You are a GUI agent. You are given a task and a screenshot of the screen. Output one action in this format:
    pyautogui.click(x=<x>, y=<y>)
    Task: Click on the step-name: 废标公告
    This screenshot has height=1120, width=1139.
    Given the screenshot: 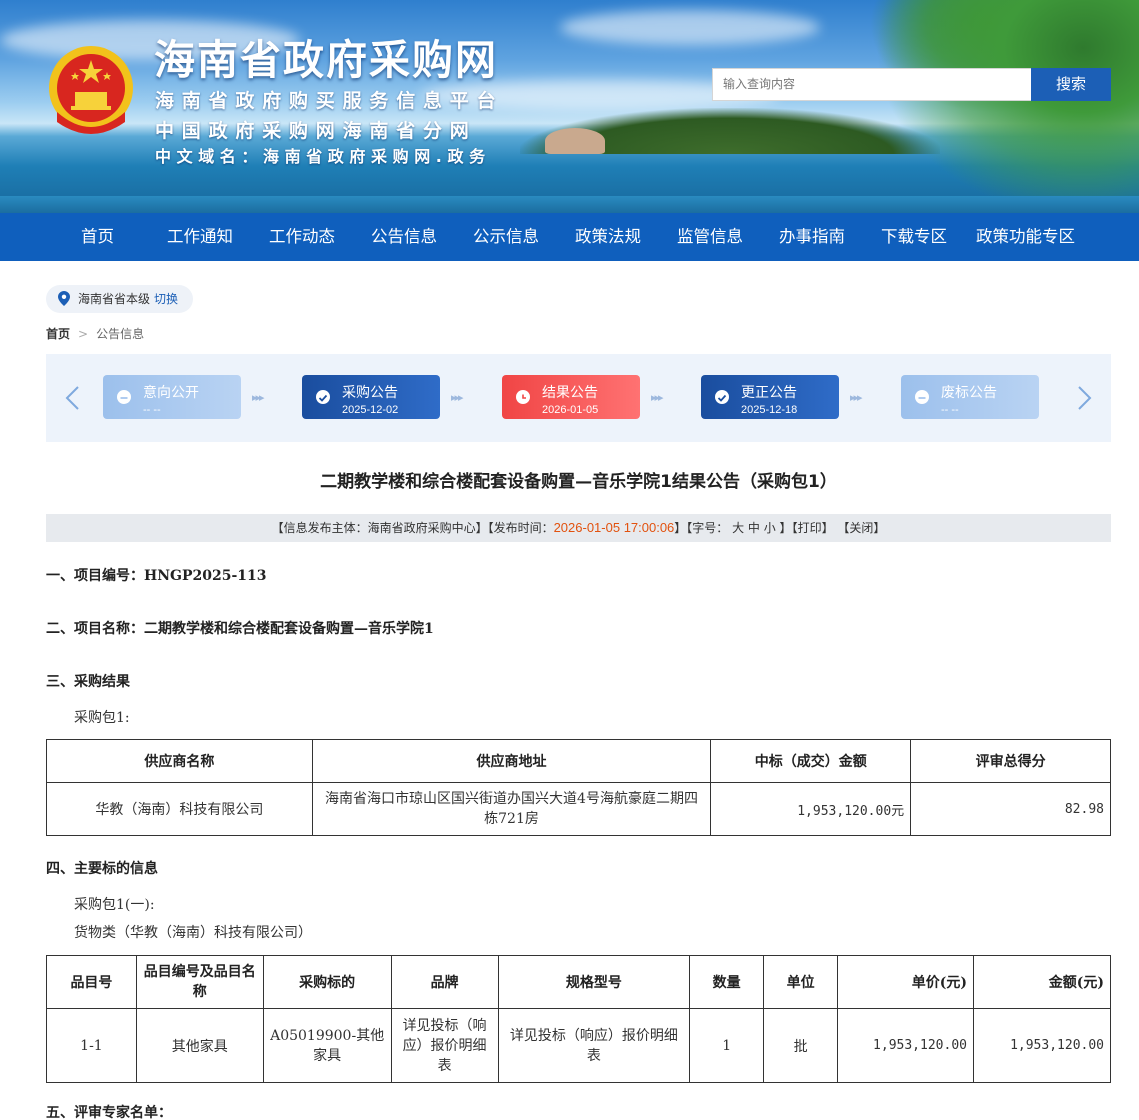 What is the action you would take?
    pyautogui.click(x=969, y=393)
    